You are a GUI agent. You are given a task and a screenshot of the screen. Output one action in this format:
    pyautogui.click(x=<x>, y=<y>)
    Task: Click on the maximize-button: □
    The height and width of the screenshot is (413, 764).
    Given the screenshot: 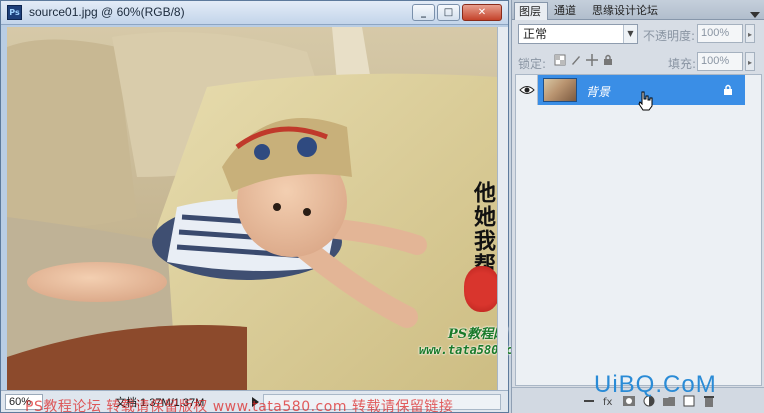 What is the action you would take?
    pyautogui.click(x=448, y=12)
    